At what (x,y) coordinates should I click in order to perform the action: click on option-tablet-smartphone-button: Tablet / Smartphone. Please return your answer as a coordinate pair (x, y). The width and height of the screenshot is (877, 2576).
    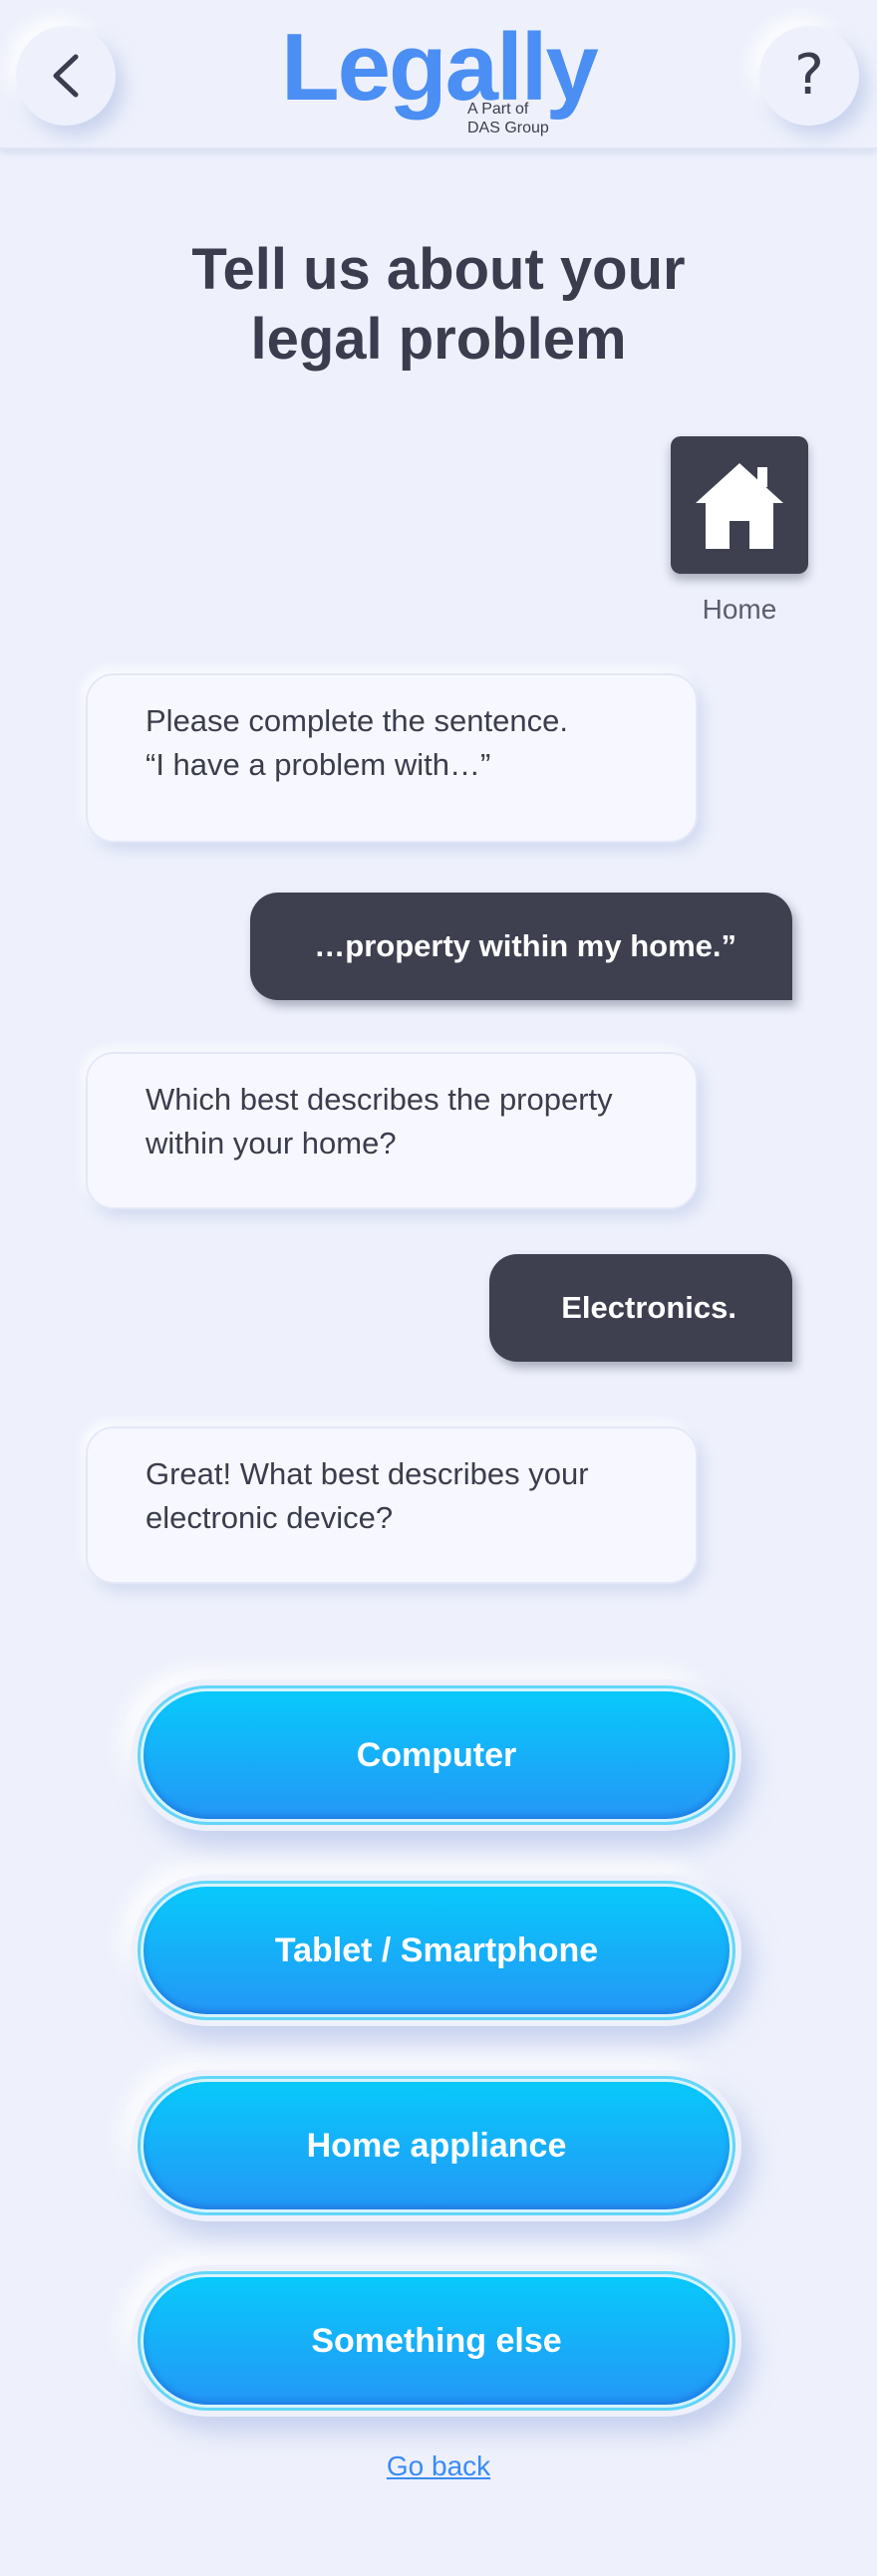
    Looking at the image, I should click on (437, 1950).